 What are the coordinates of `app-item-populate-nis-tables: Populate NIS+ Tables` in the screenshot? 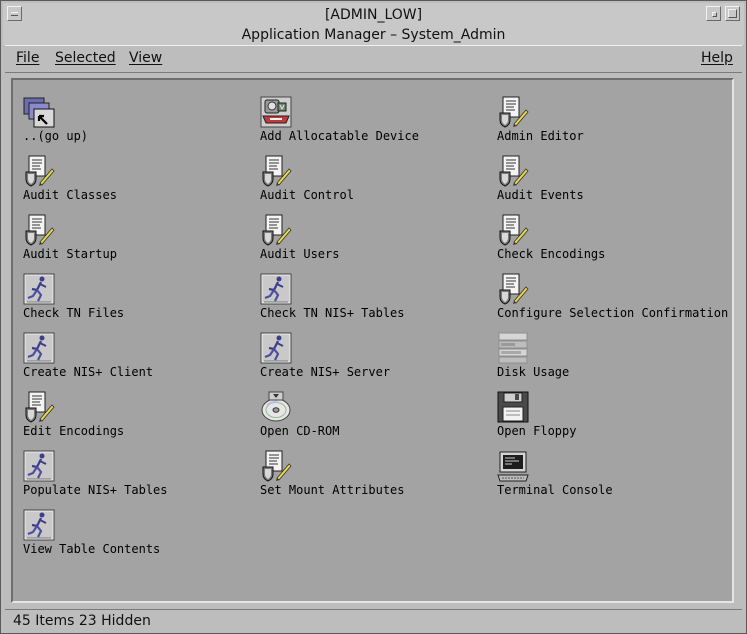 It's located at (138, 478).